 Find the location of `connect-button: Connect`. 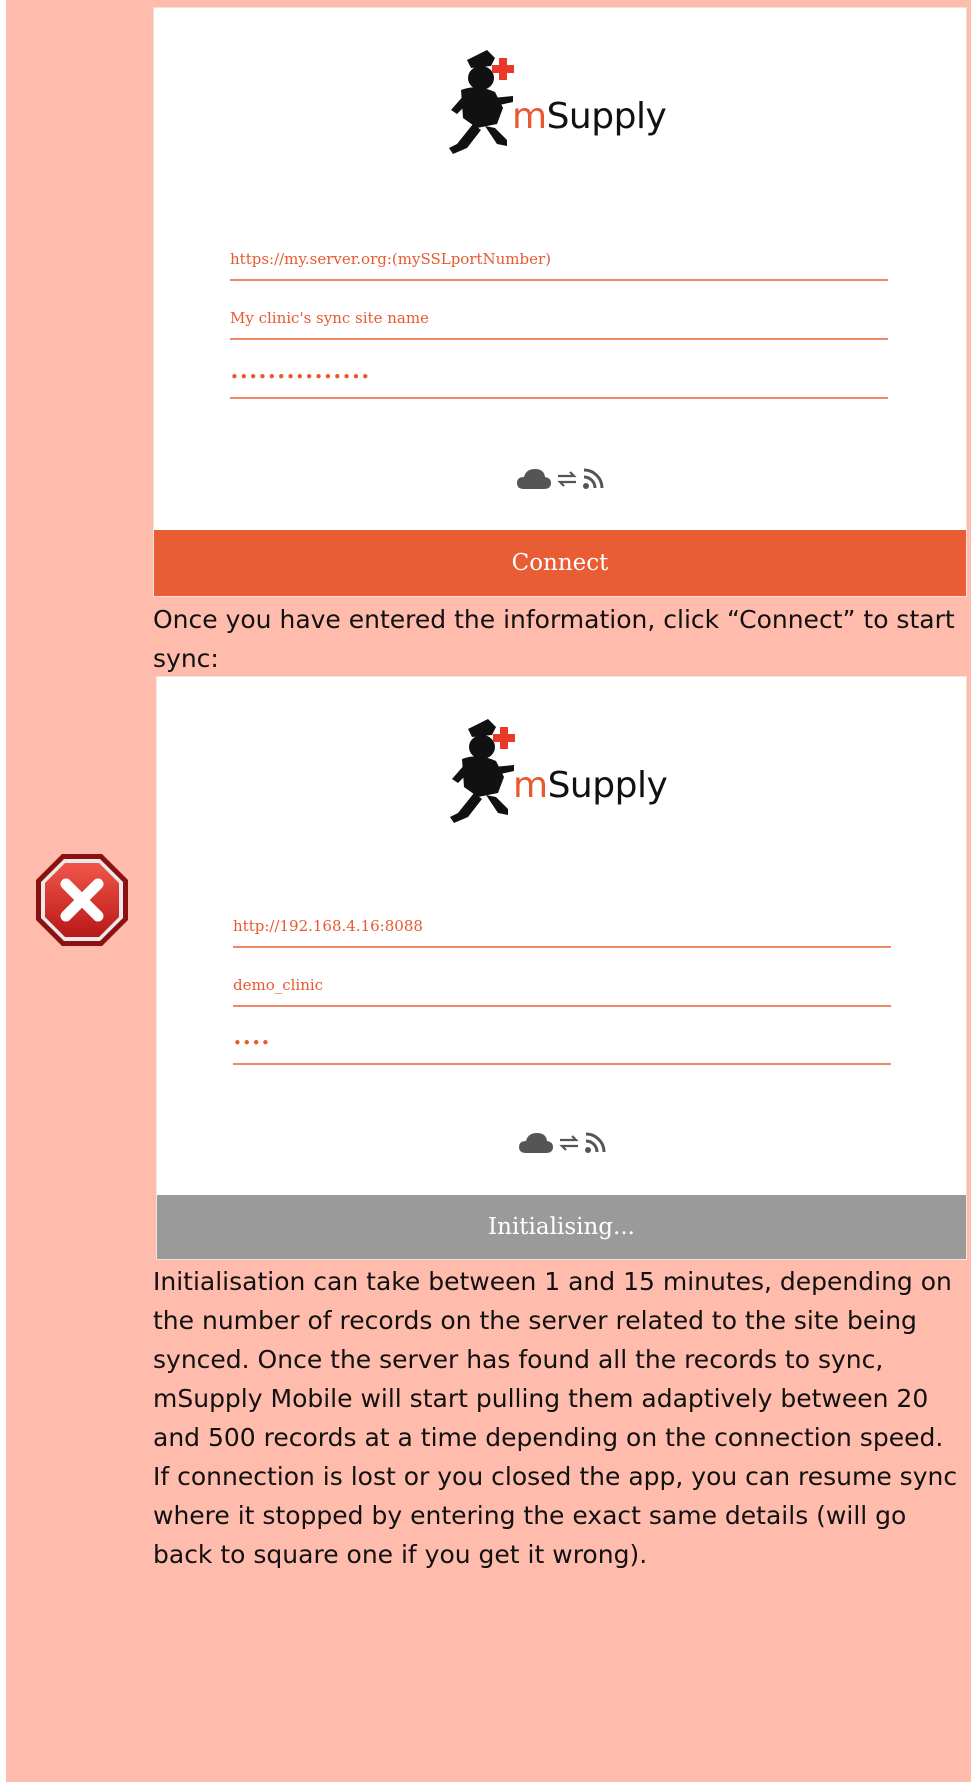

connect-button: Connect is located at coordinates (560, 563).